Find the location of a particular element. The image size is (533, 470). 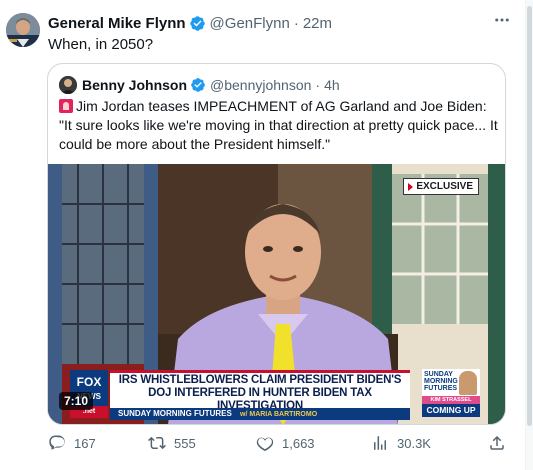

action-bar: 167 555 1,663 30.3K is located at coordinates (278, 443).